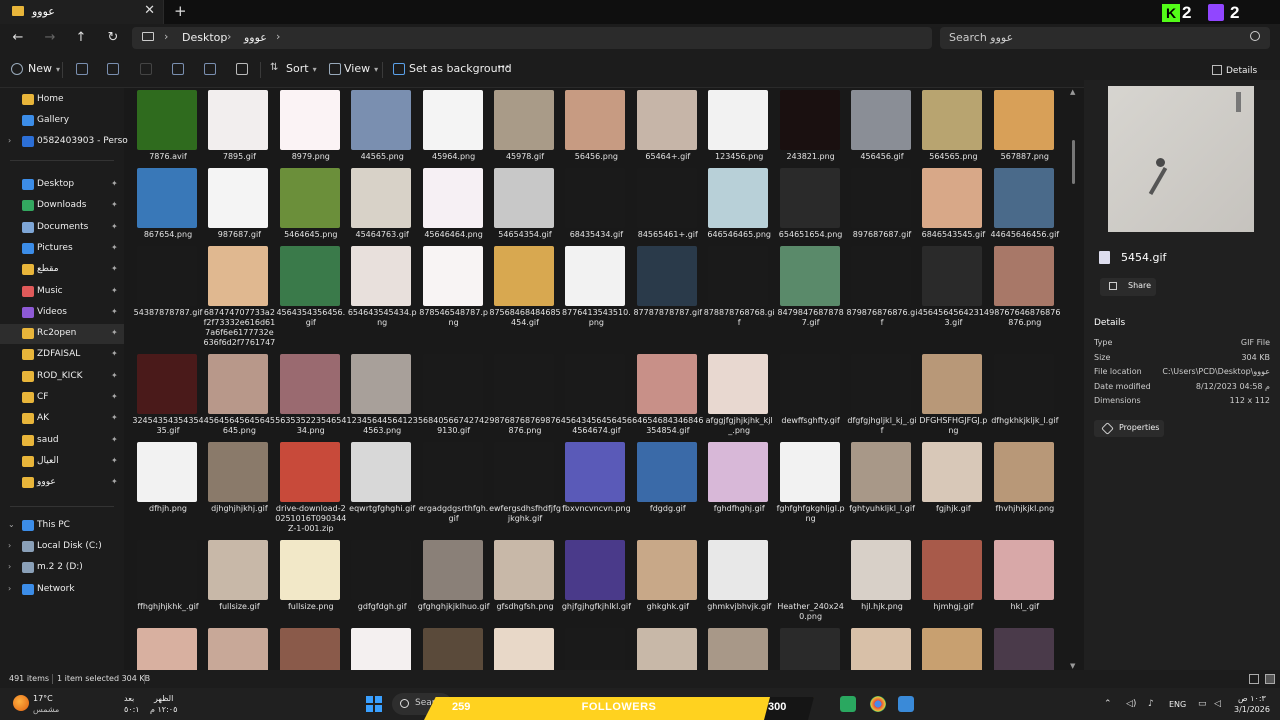  What do you see at coordinates (178, 69) in the screenshot?
I see `rename-icon` at bounding box center [178, 69].